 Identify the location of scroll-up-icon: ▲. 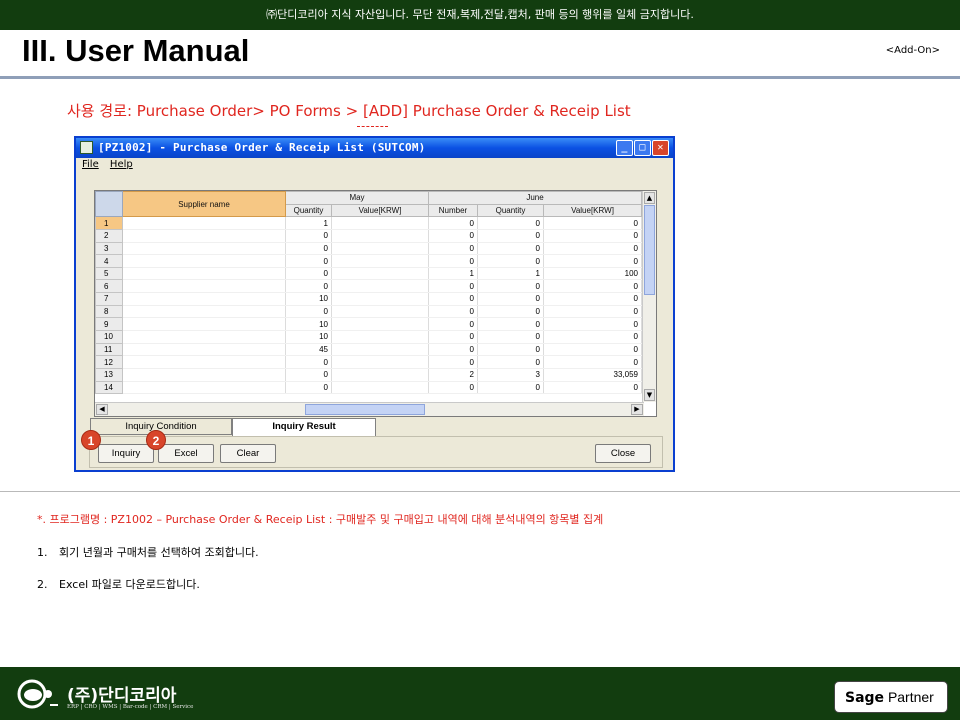
(649, 198).